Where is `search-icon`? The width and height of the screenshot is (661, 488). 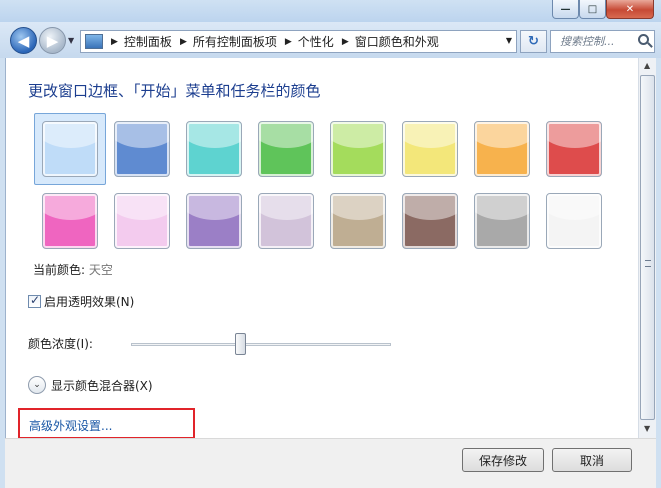
search-icon is located at coordinates (643, 39).